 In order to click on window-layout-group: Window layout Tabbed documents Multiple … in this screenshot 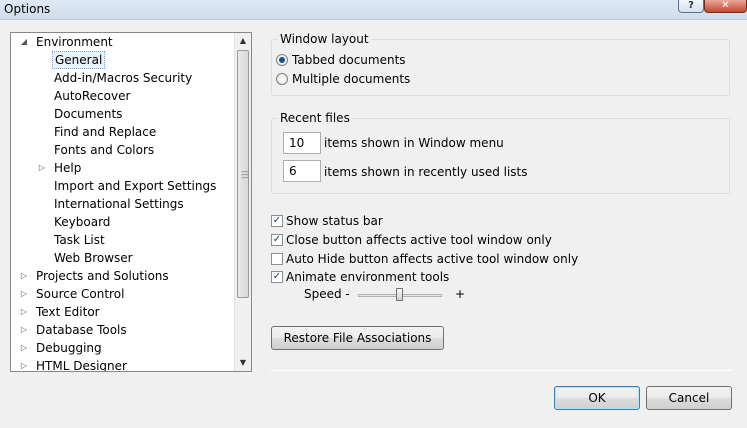, I will do `click(500, 64)`.